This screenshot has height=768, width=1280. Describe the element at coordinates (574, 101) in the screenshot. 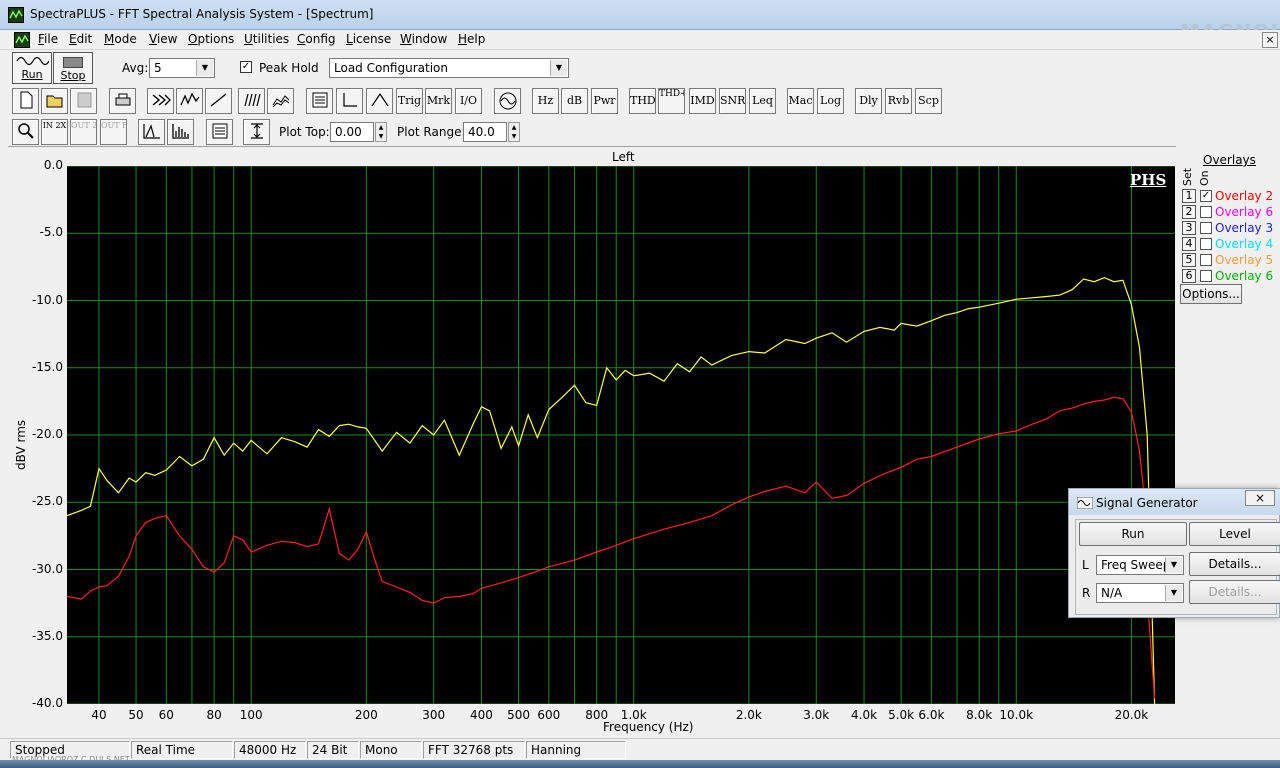

I see `db-button: dB` at that location.